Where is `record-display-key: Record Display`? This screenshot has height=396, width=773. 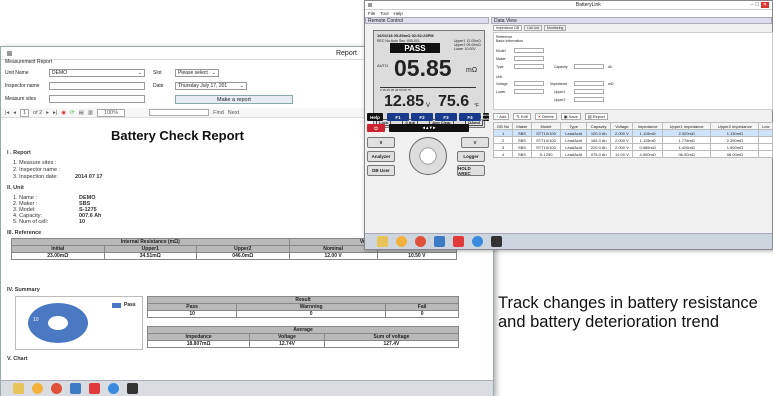
record-display-key: Record Display is located at coordinates (486, 117).